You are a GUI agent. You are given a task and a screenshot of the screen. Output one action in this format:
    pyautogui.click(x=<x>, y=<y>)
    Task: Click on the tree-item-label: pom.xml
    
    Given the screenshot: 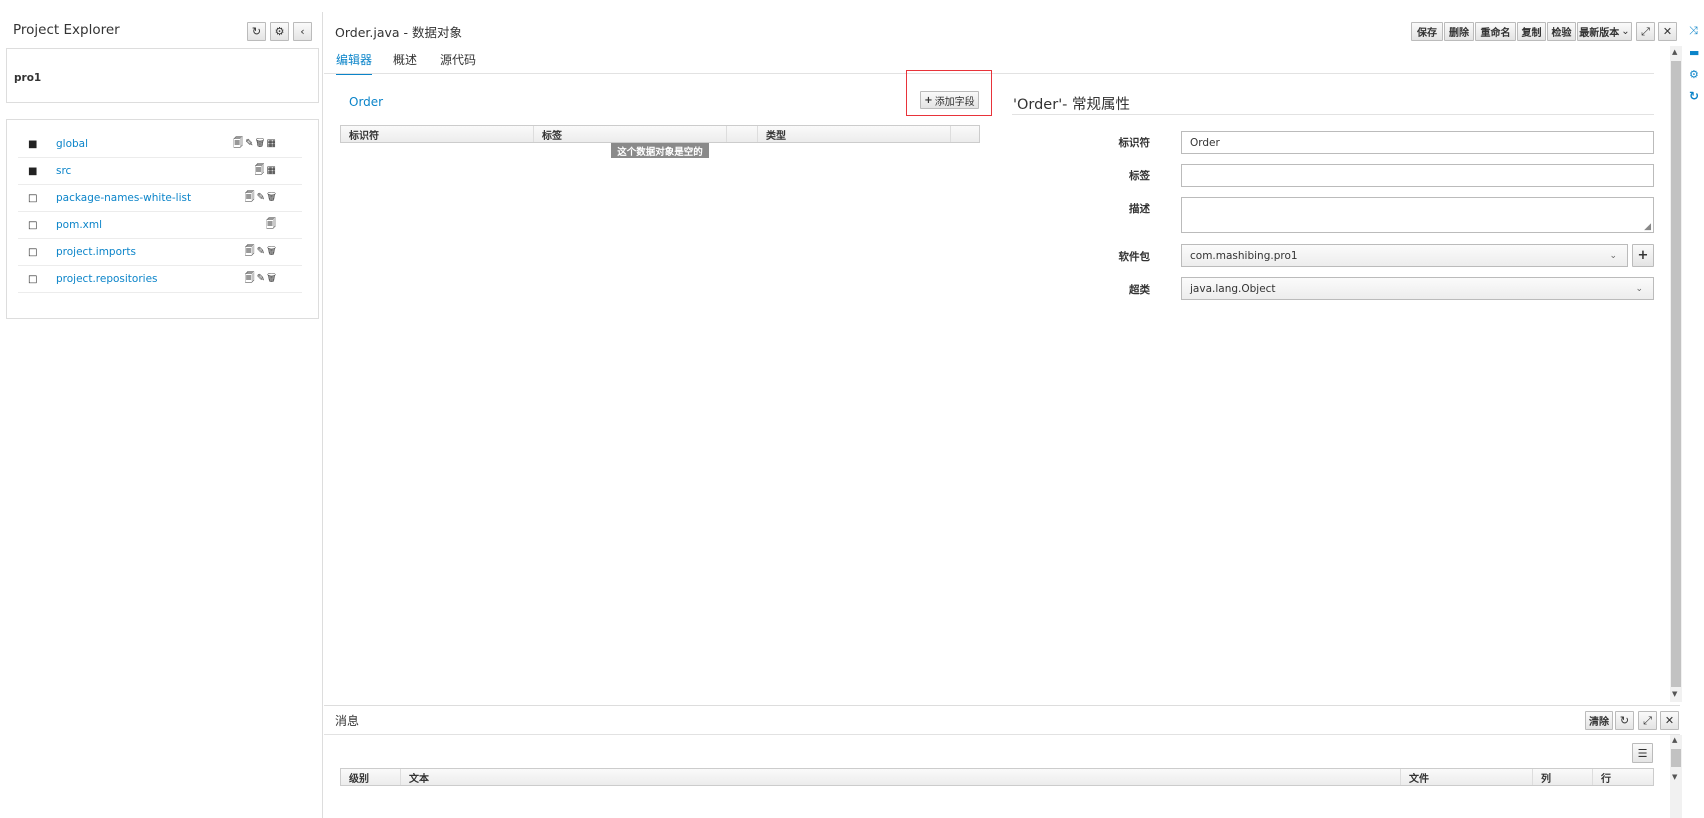 What is the action you would take?
    pyautogui.click(x=79, y=225)
    